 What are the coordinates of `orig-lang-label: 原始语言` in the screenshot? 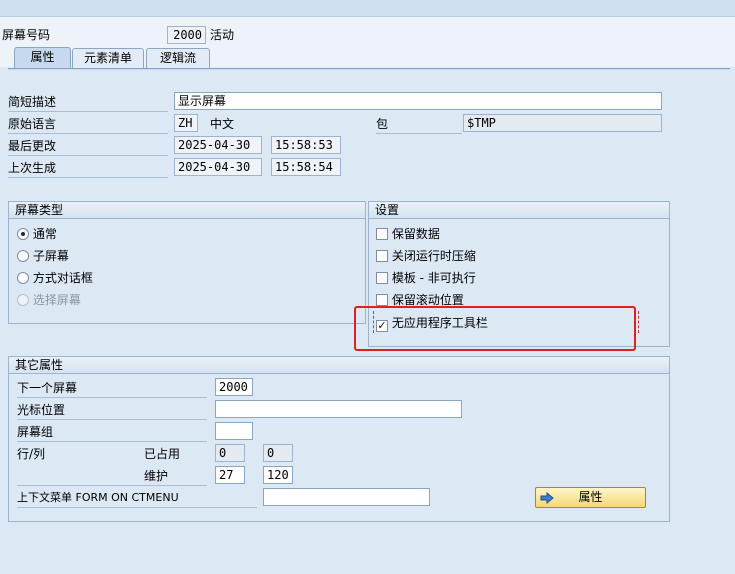 It's located at (32, 124).